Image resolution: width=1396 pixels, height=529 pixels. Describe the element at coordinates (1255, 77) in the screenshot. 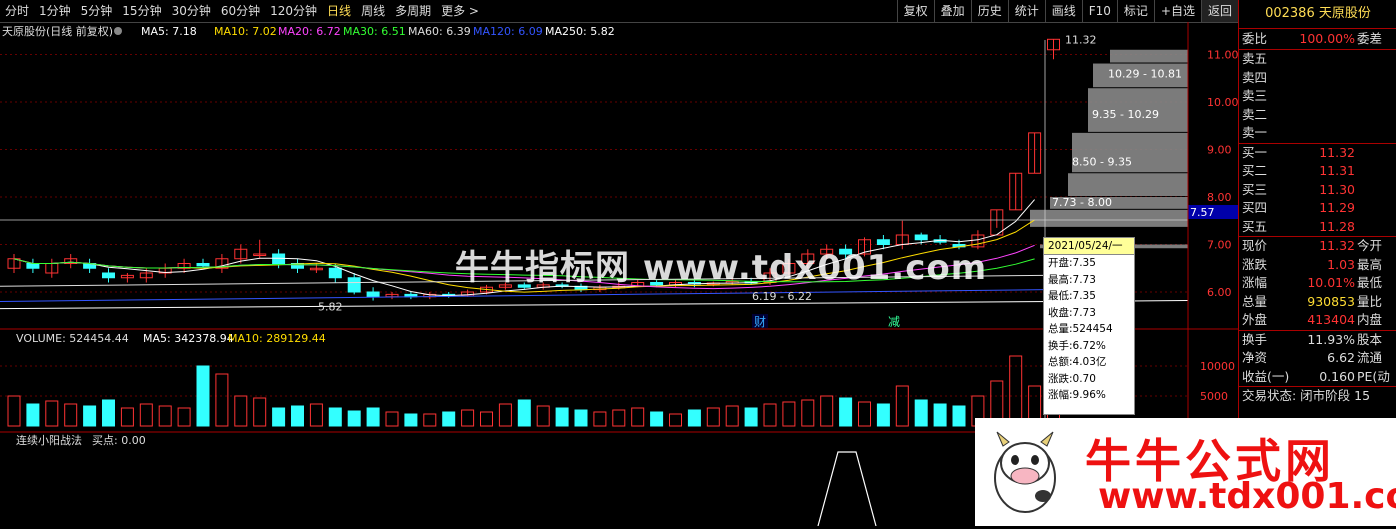

I see `sell-label: 卖四` at that location.